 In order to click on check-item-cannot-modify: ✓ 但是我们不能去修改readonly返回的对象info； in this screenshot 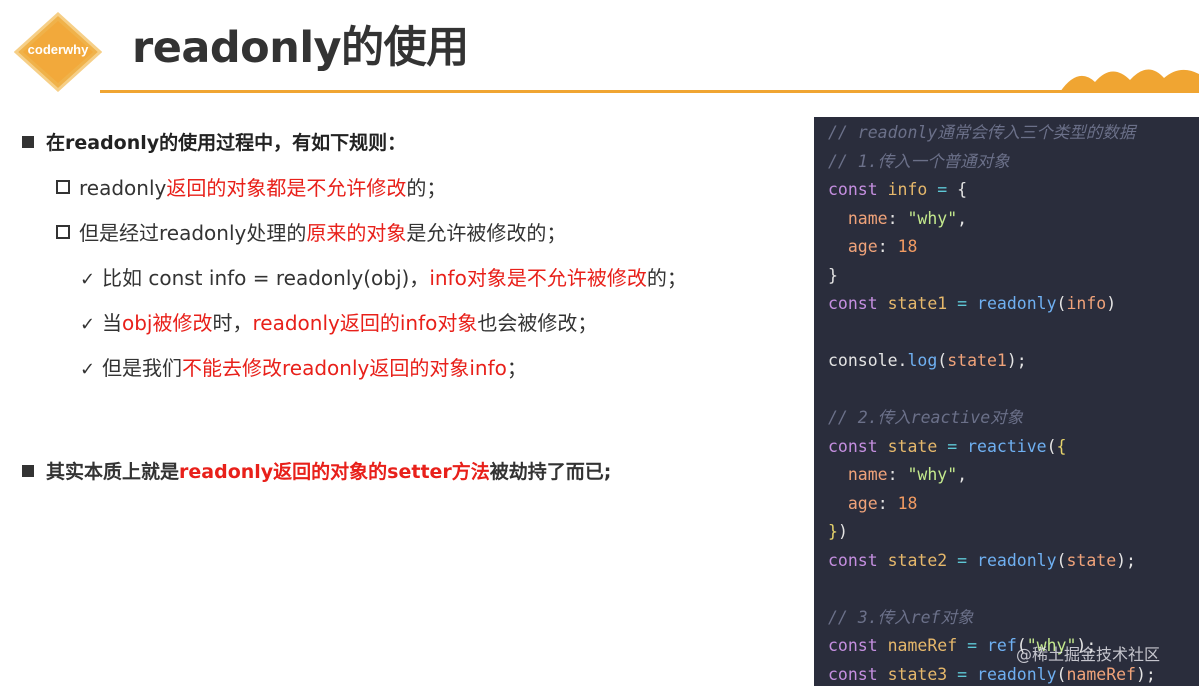, I will do `click(303, 369)`.